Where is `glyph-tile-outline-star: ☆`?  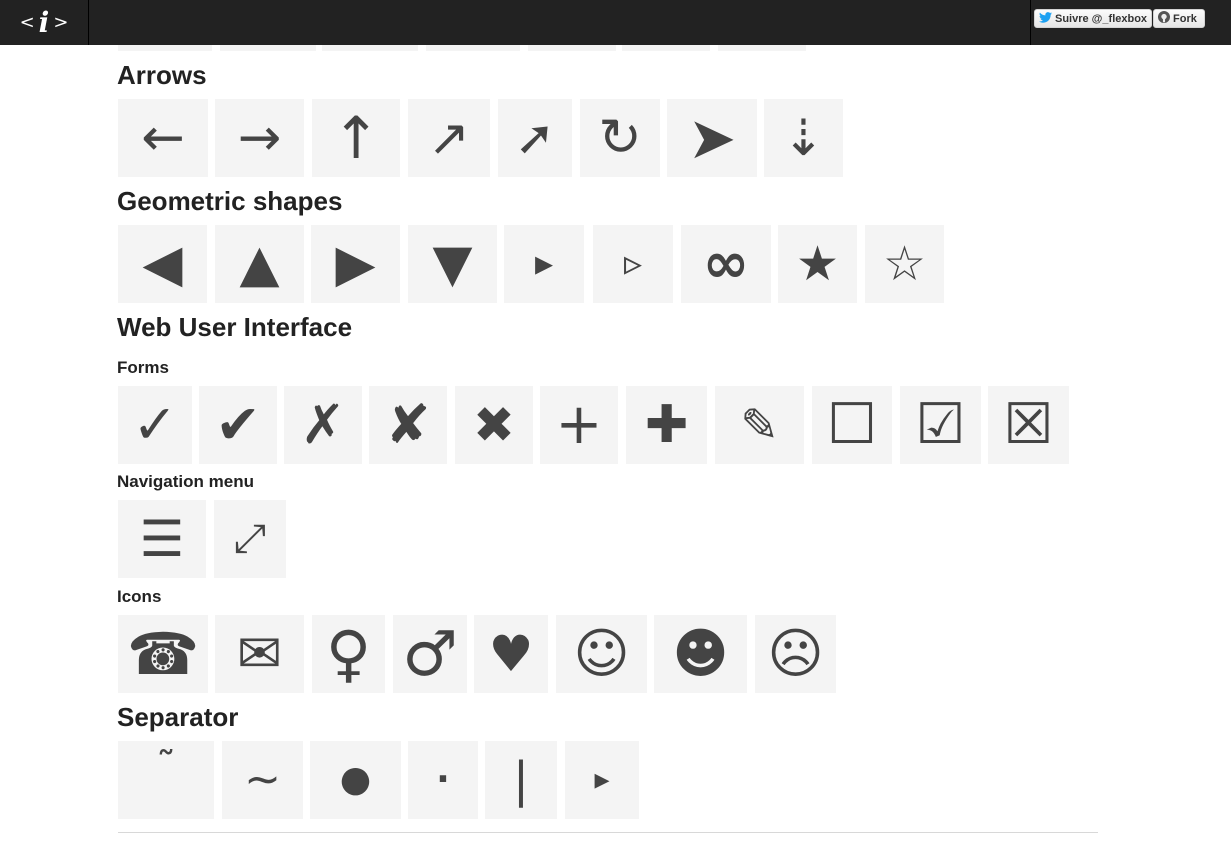
glyph-tile-outline-star: ☆ is located at coordinates (904, 264).